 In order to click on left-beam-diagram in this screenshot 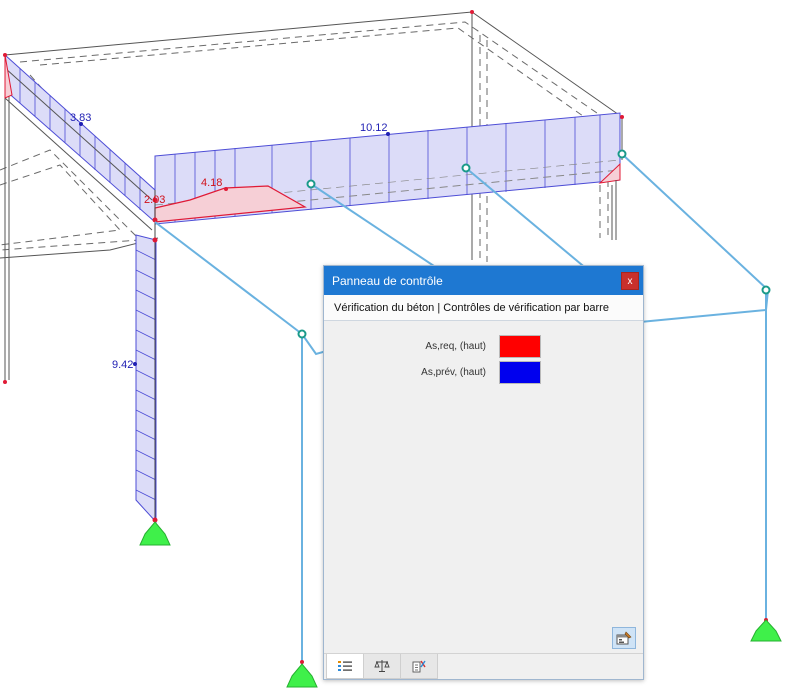, I will do `click(80, 142)`.